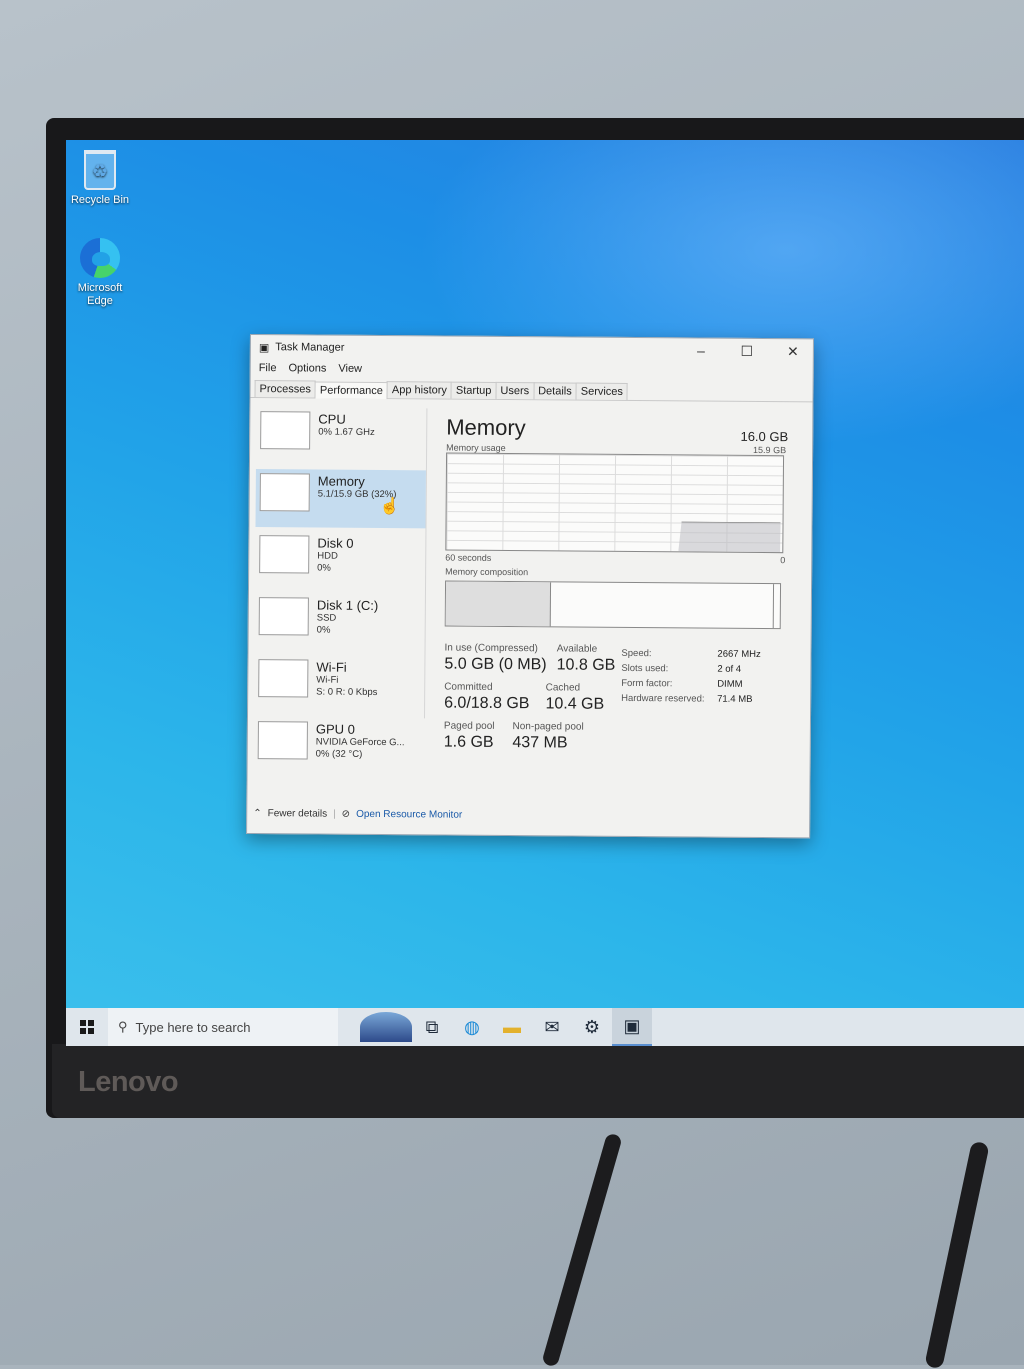 The height and width of the screenshot is (1369, 1024). I want to click on tab-startup: Startup, so click(473, 390).